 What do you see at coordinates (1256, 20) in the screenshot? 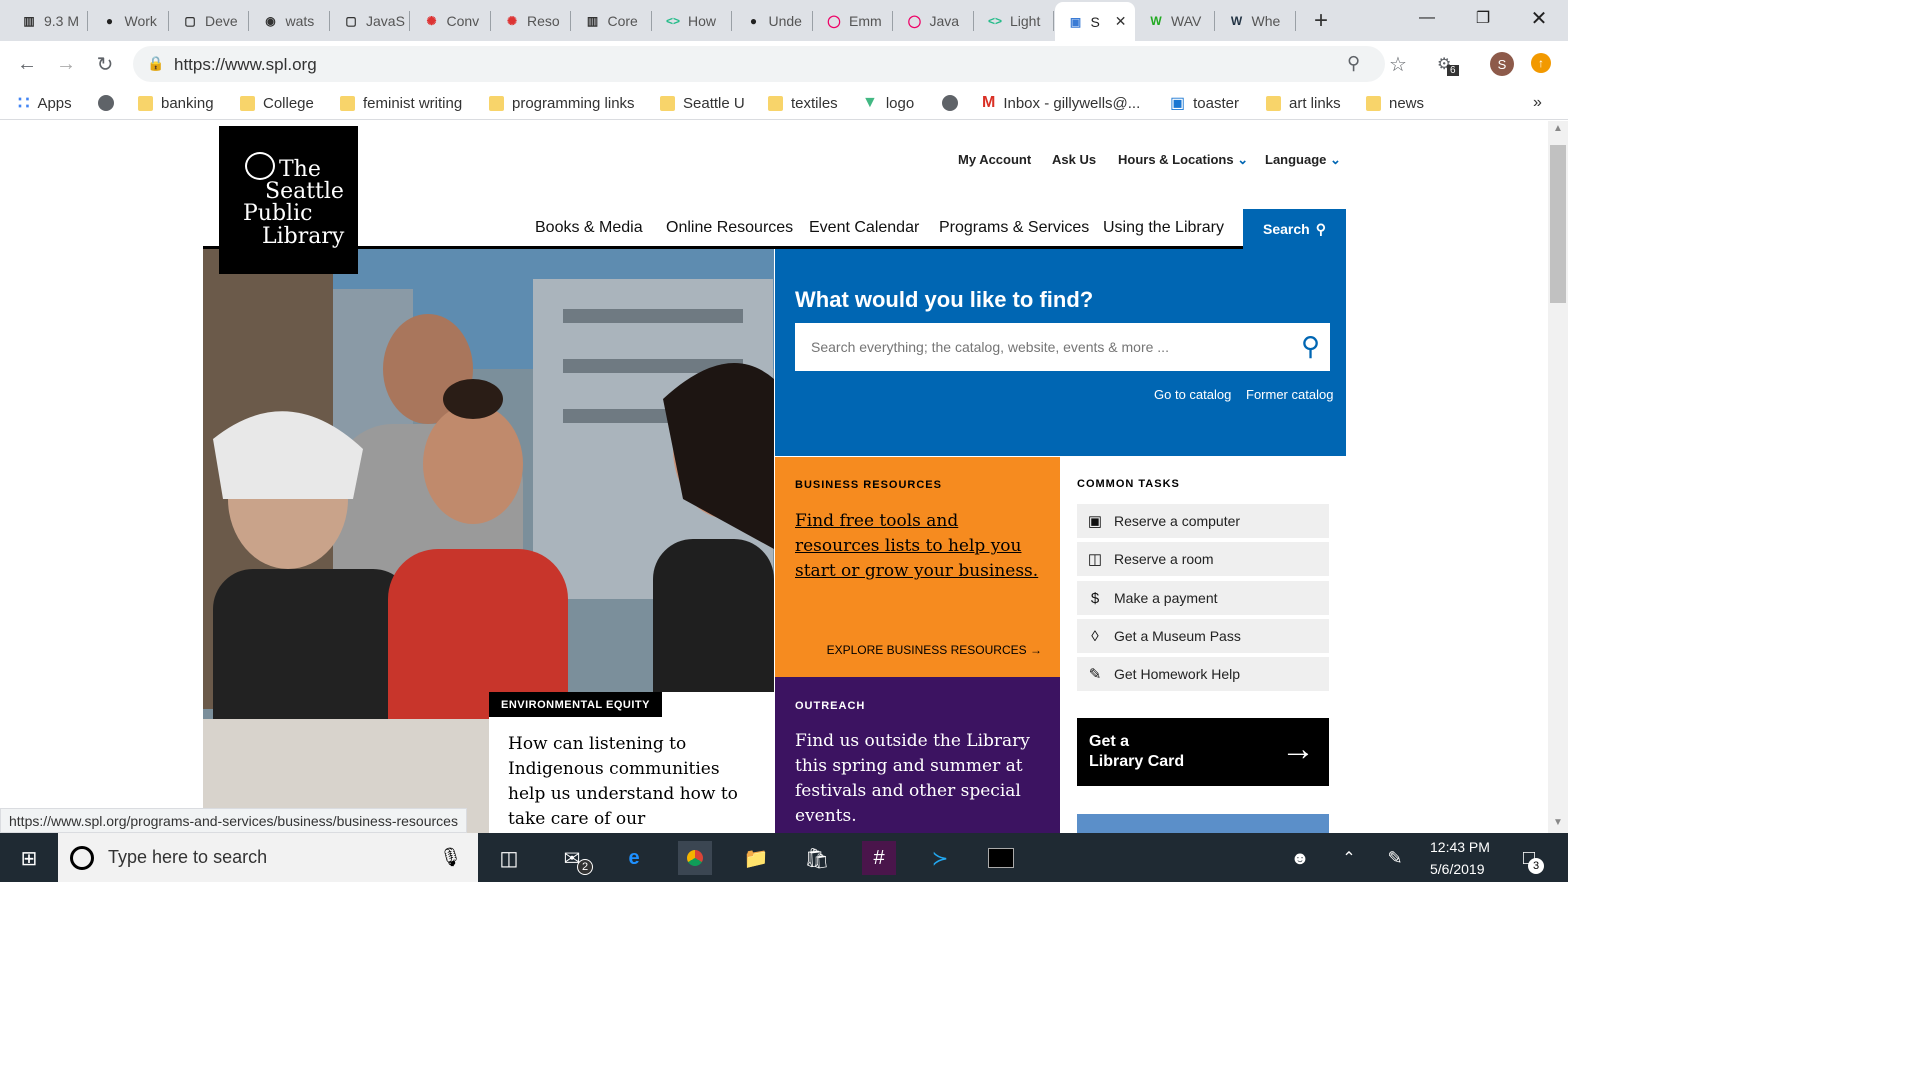
I see `browser-tab: W Whe` at bounding box center [1256, 20].